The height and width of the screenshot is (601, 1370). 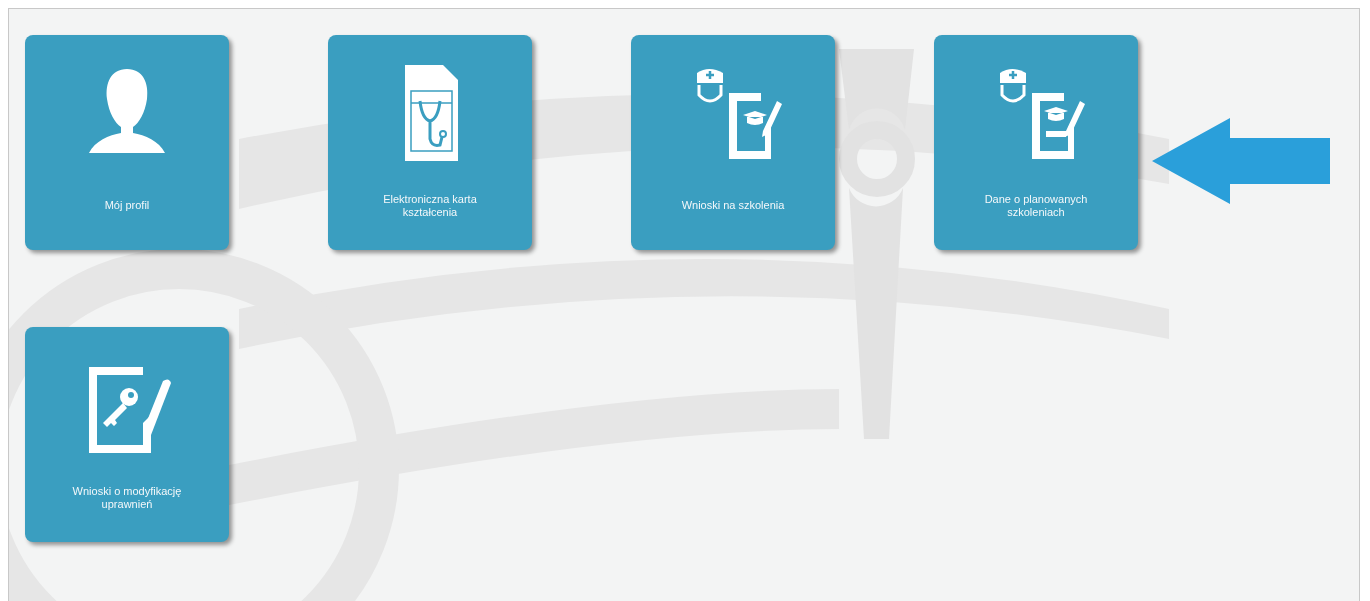 I want to click on menu-tile: Wnioski o modyfikację uprawnień, so click(x=127, y=434).